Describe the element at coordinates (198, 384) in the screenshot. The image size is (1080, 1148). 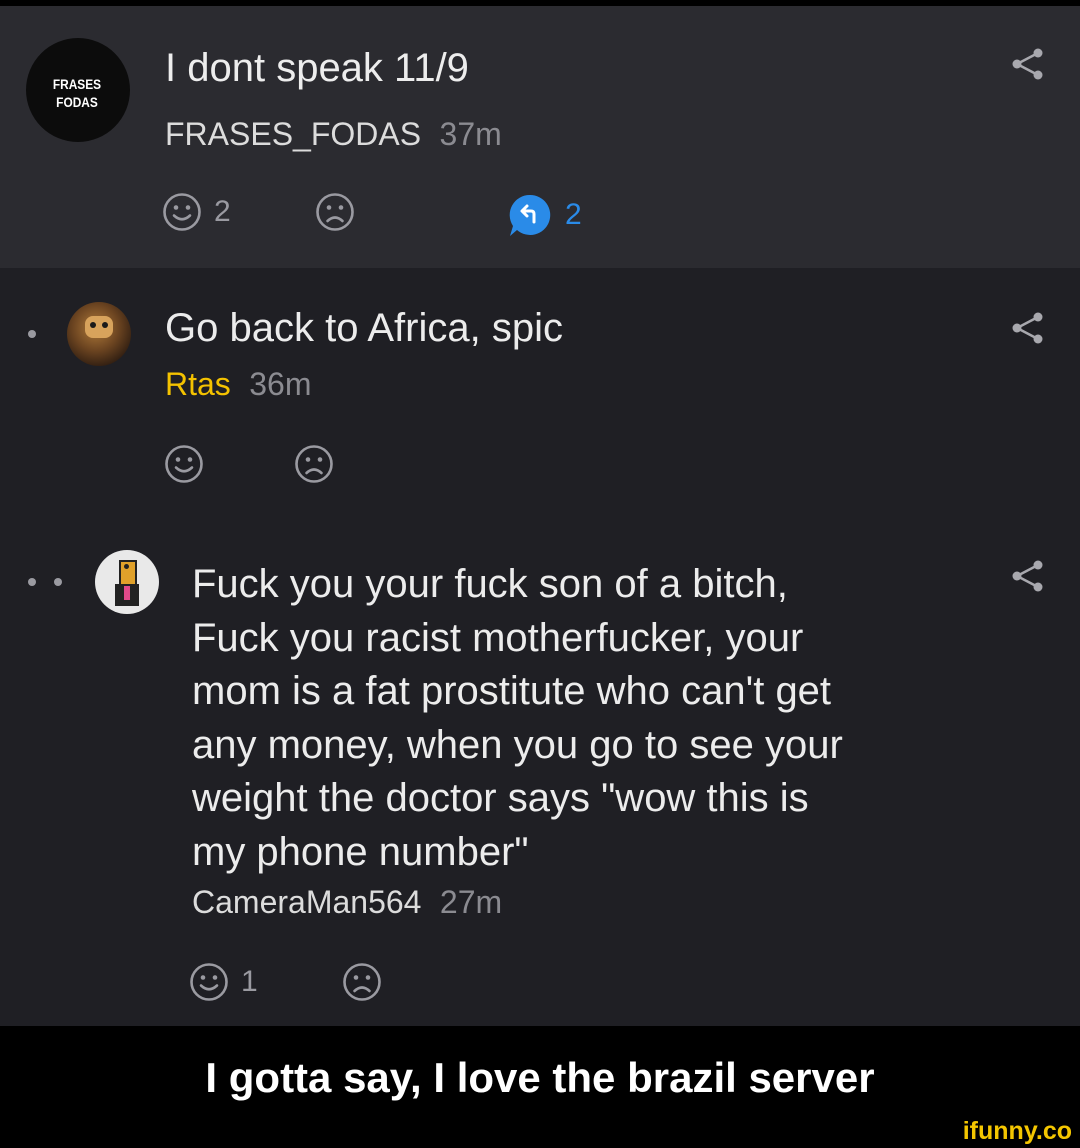
I see `comment-author: Rtas` at that location.